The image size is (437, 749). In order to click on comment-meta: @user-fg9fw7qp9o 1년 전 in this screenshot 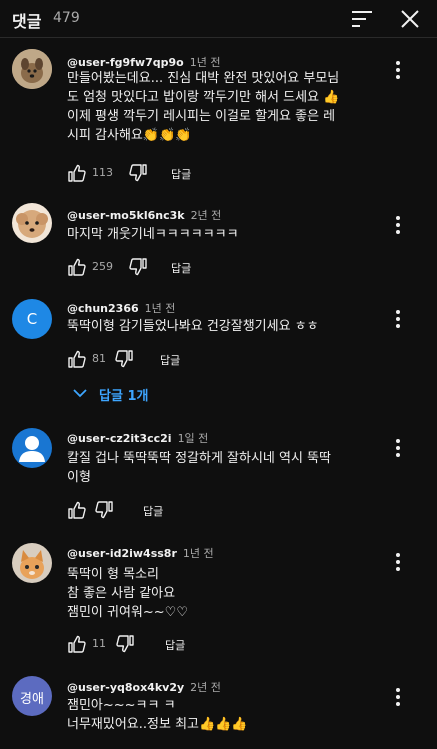, I will do `click(143, 62)`.